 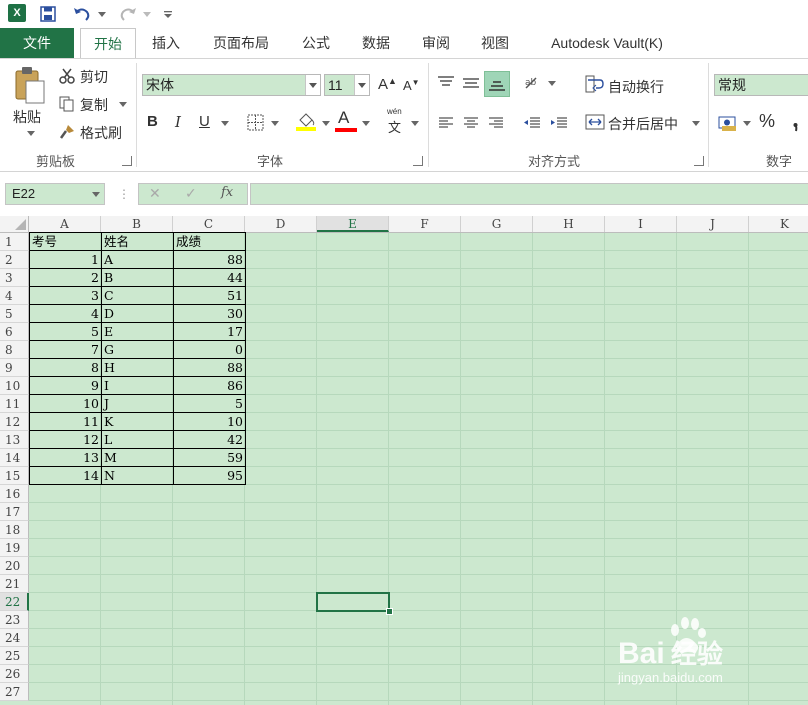 What do you see at coordinates (241, 43) in the screenshot?
I see `tab-page-layout: 页面布局` at bounding box center [241, 43].